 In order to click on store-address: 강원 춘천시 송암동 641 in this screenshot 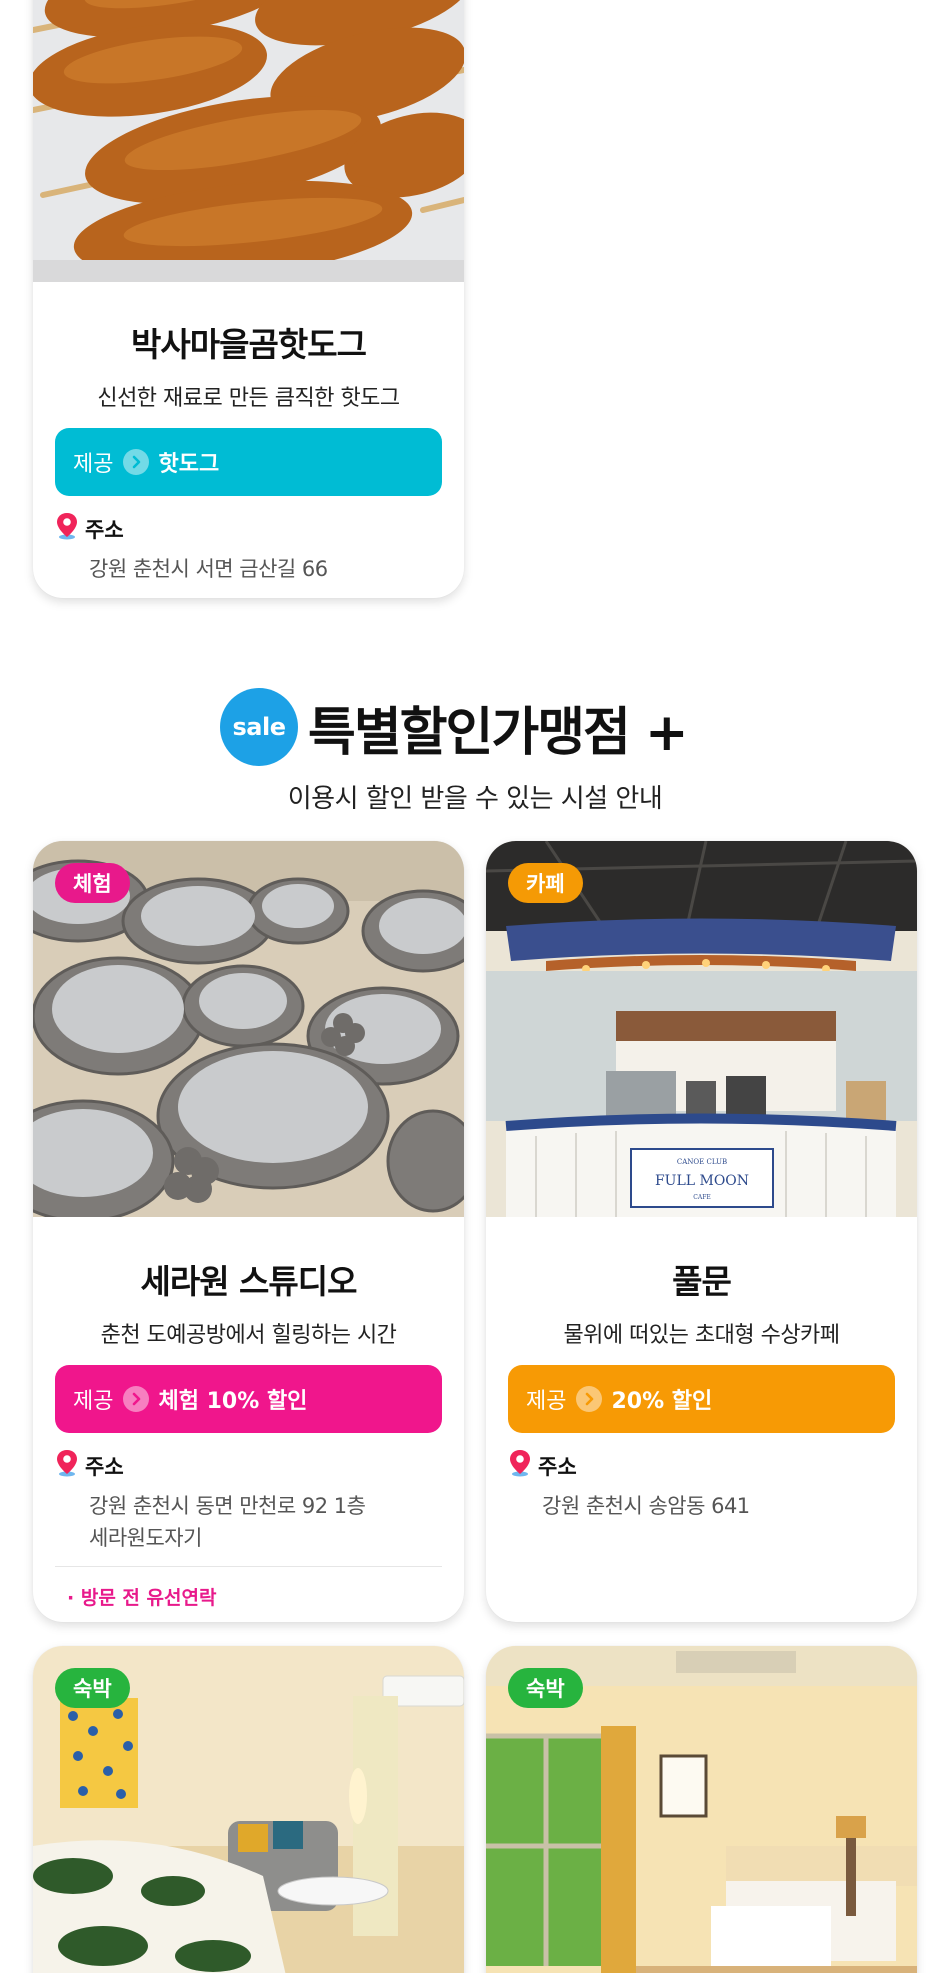, I will do `click(646, 1506)`.